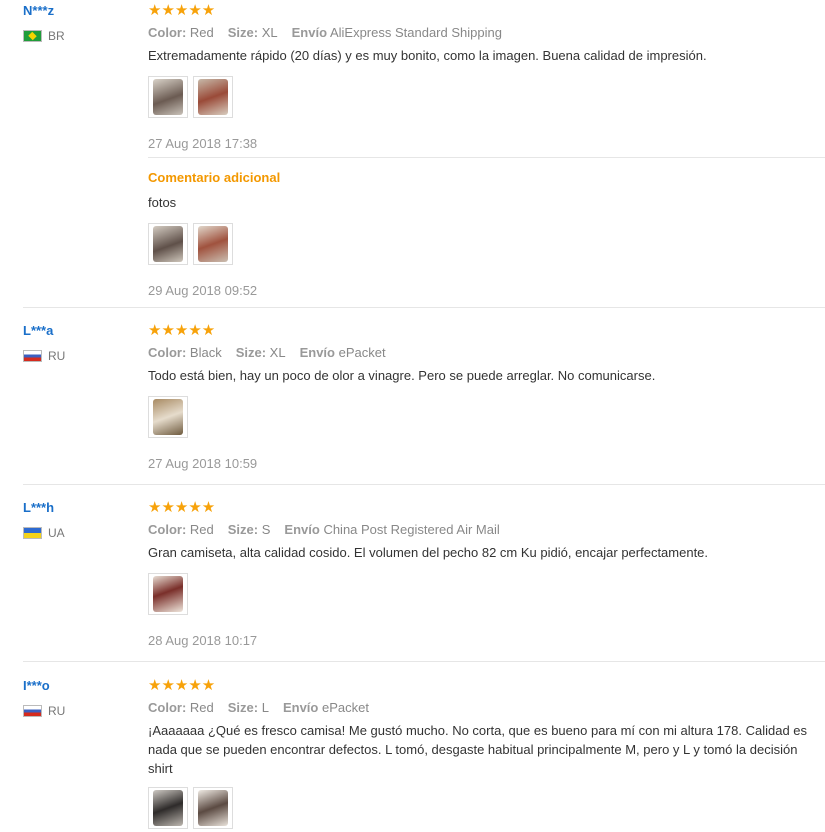 This screenshot has width=825, height=832. I want to click on additional-comment-title: Comentario adicional, so click(214, 177).